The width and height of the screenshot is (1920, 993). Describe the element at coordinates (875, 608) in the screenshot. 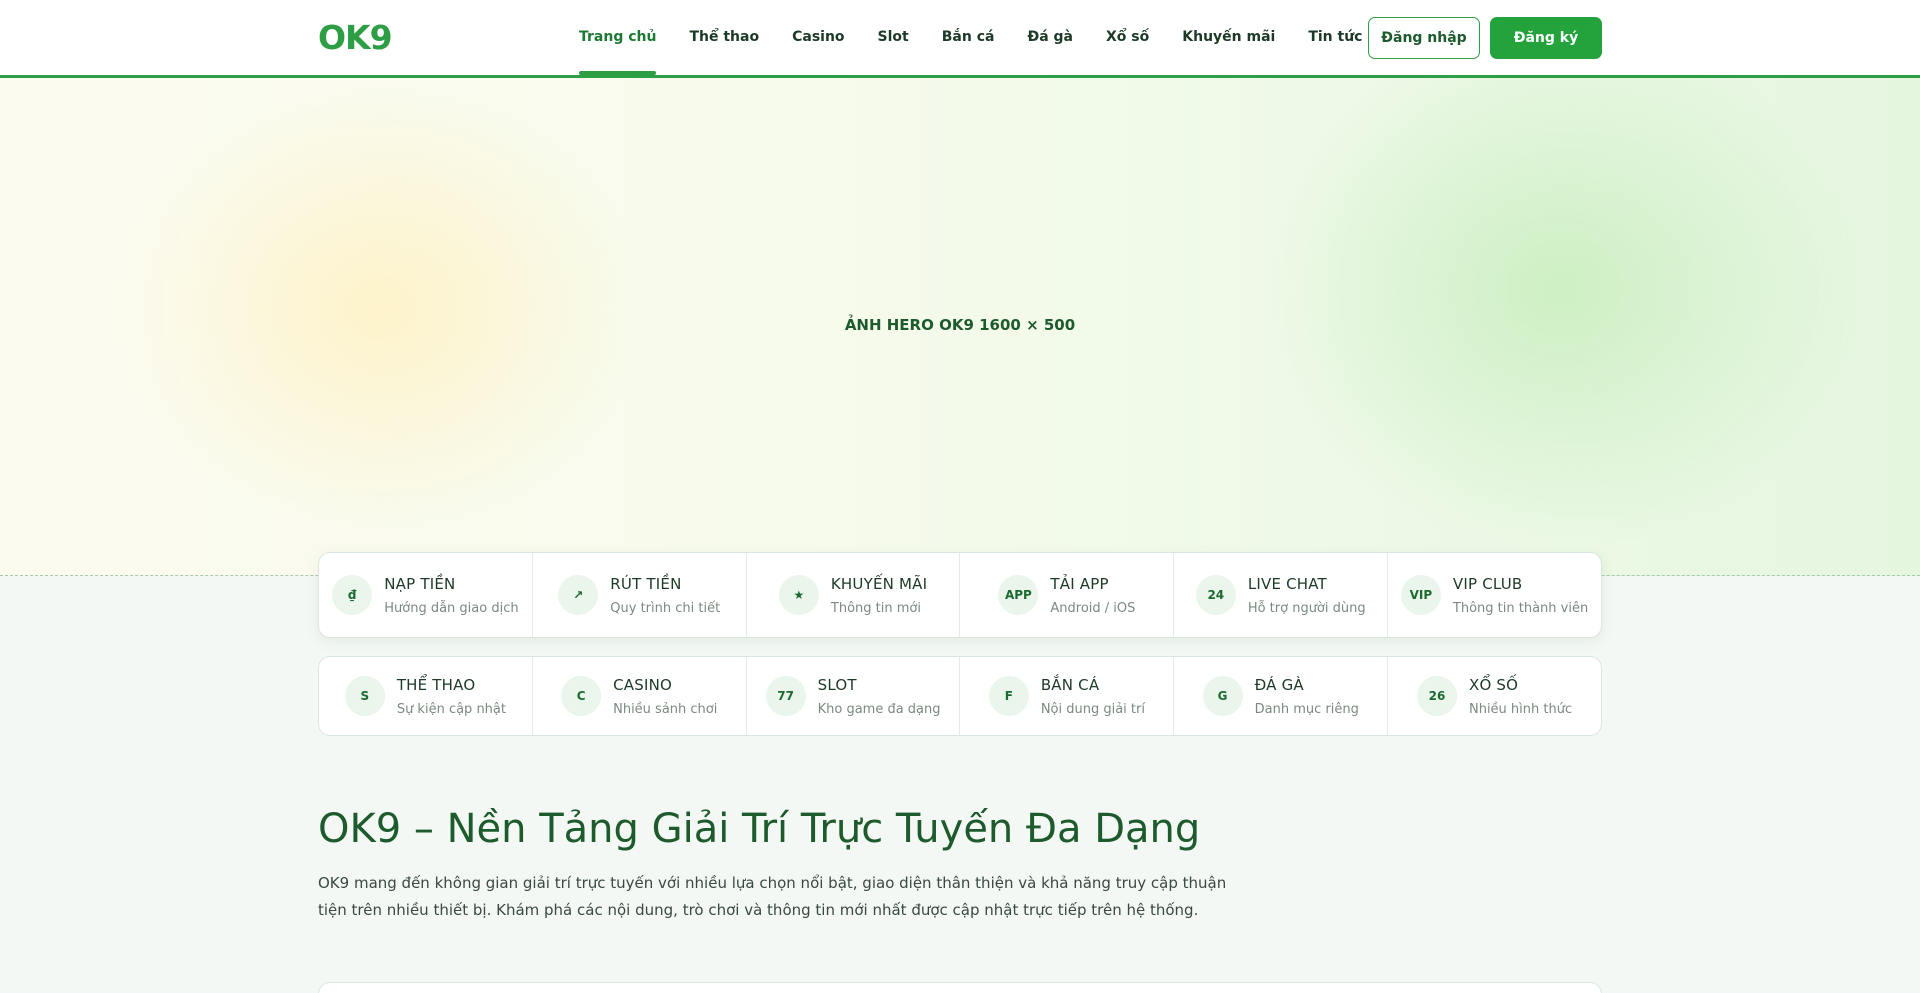

I see `quick-link-subtitle: Thông tin mới` at that location.